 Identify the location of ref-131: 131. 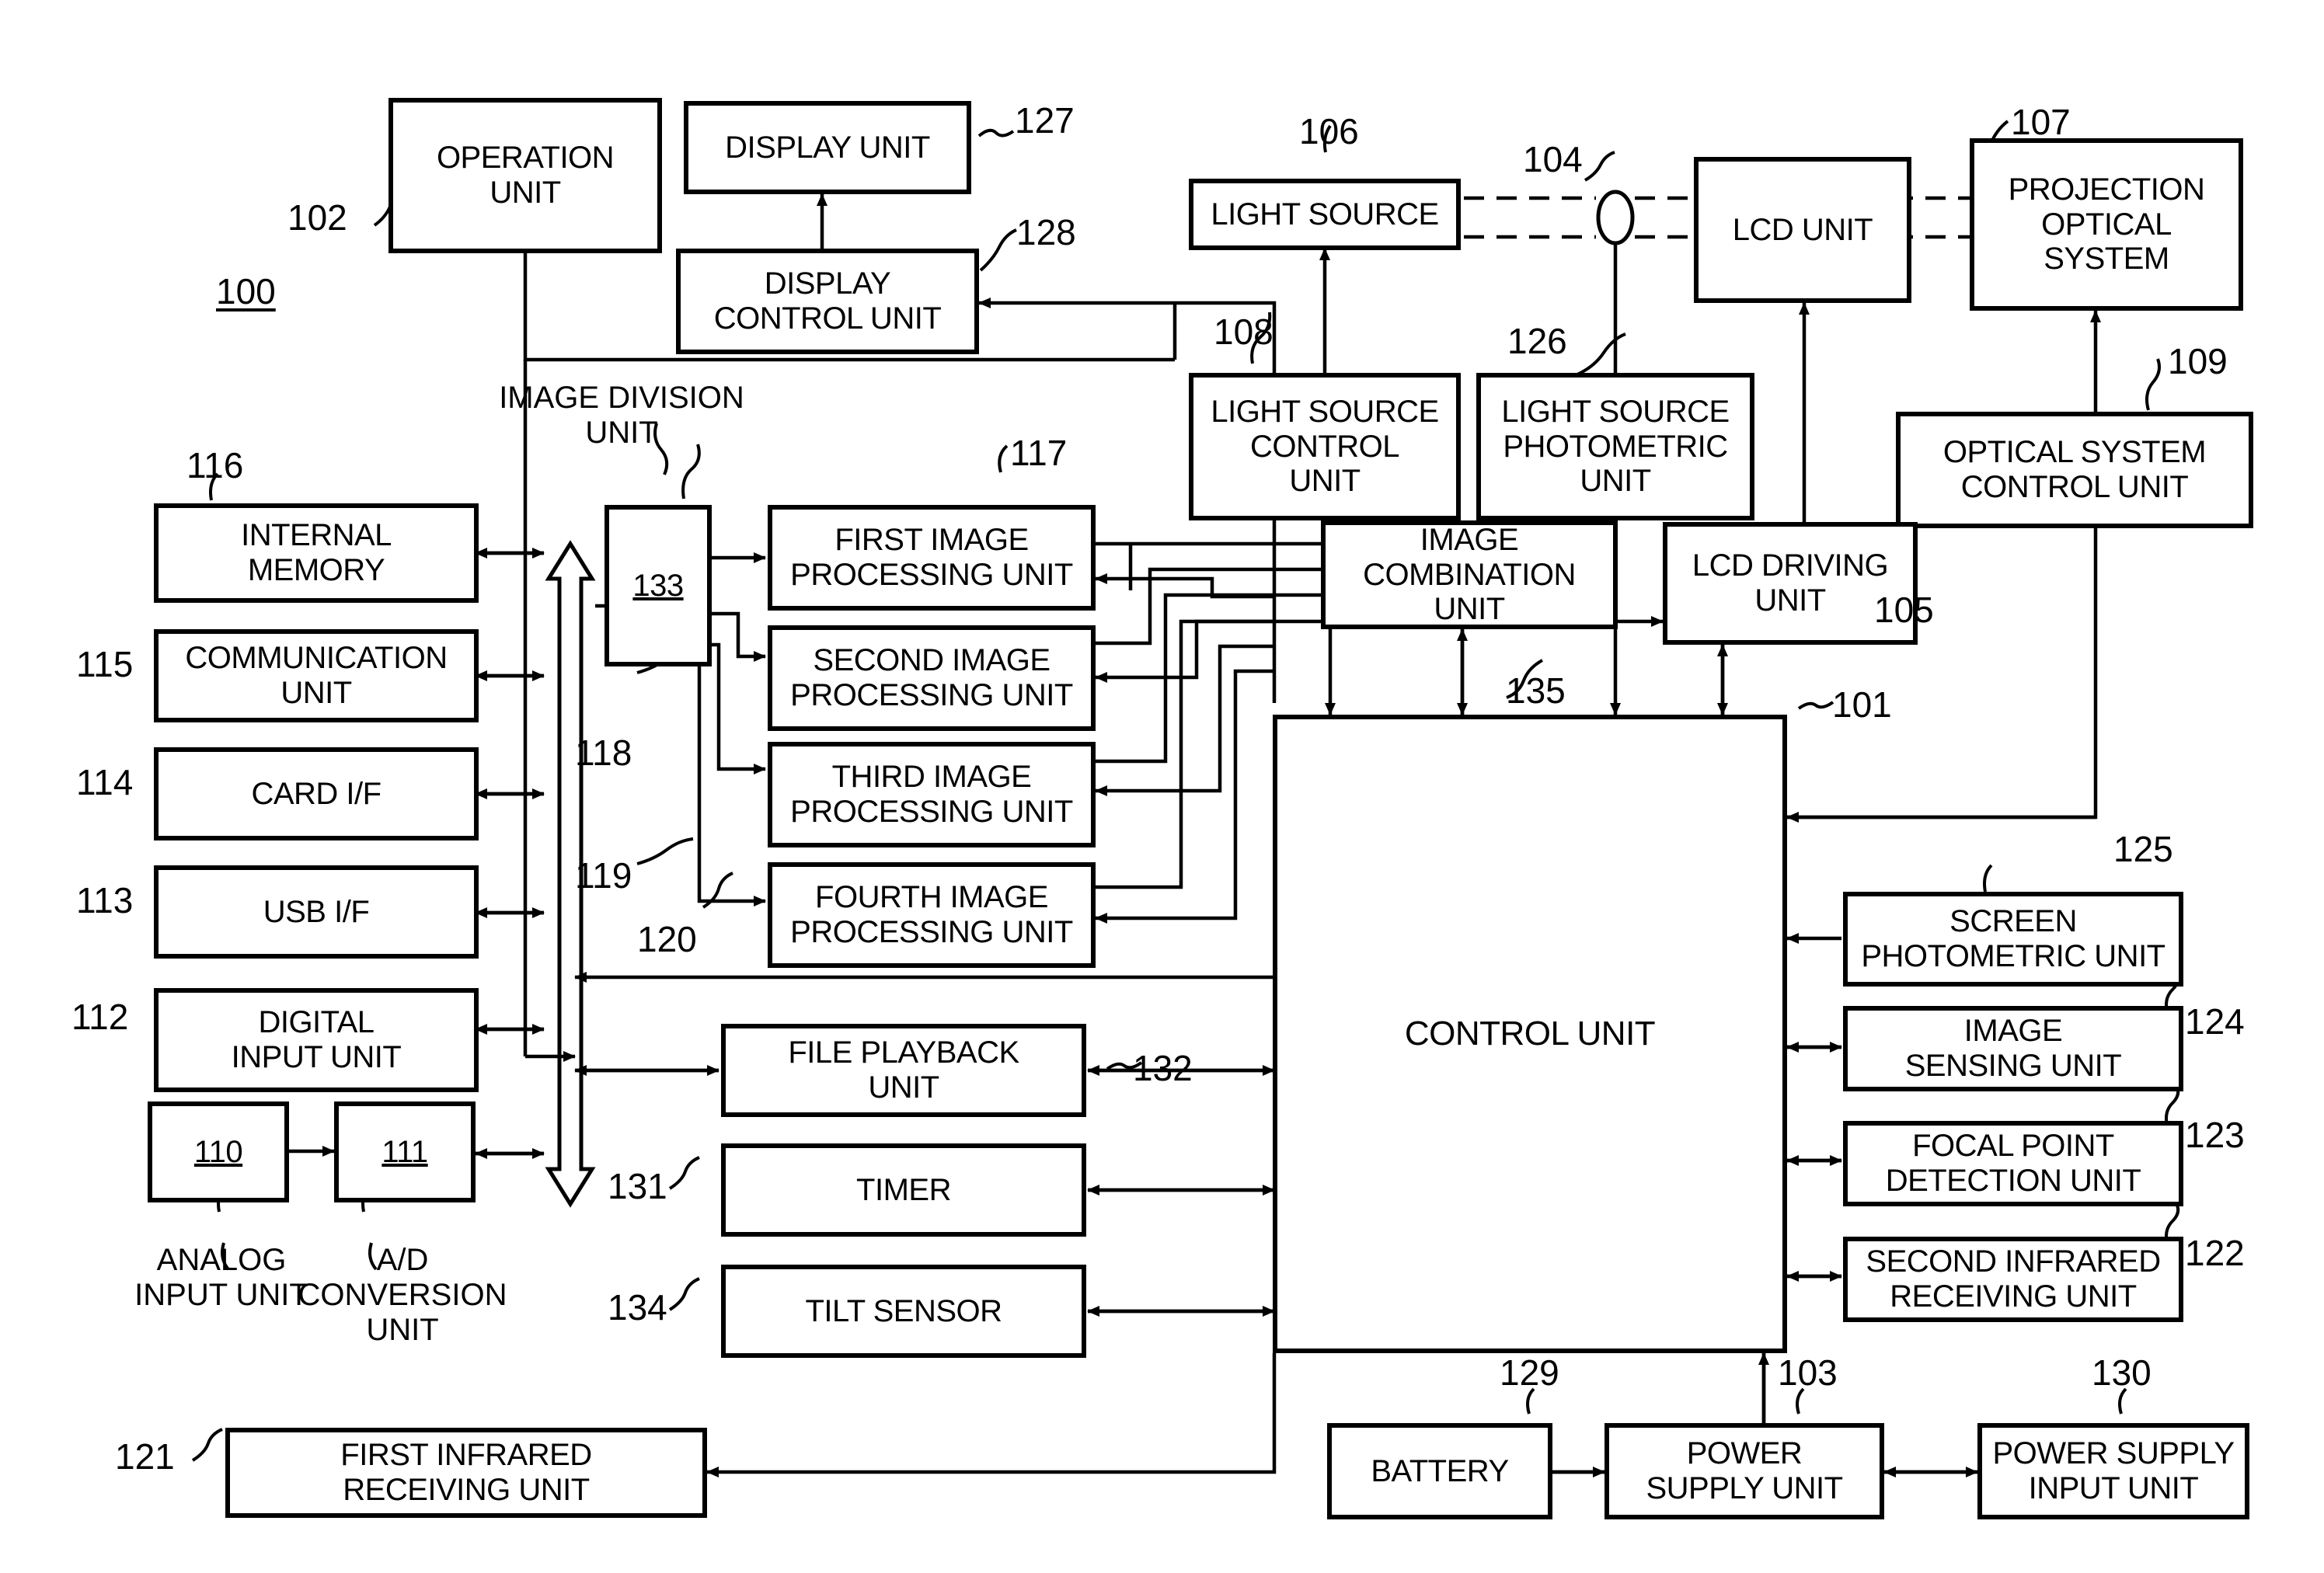
(637, 1186).